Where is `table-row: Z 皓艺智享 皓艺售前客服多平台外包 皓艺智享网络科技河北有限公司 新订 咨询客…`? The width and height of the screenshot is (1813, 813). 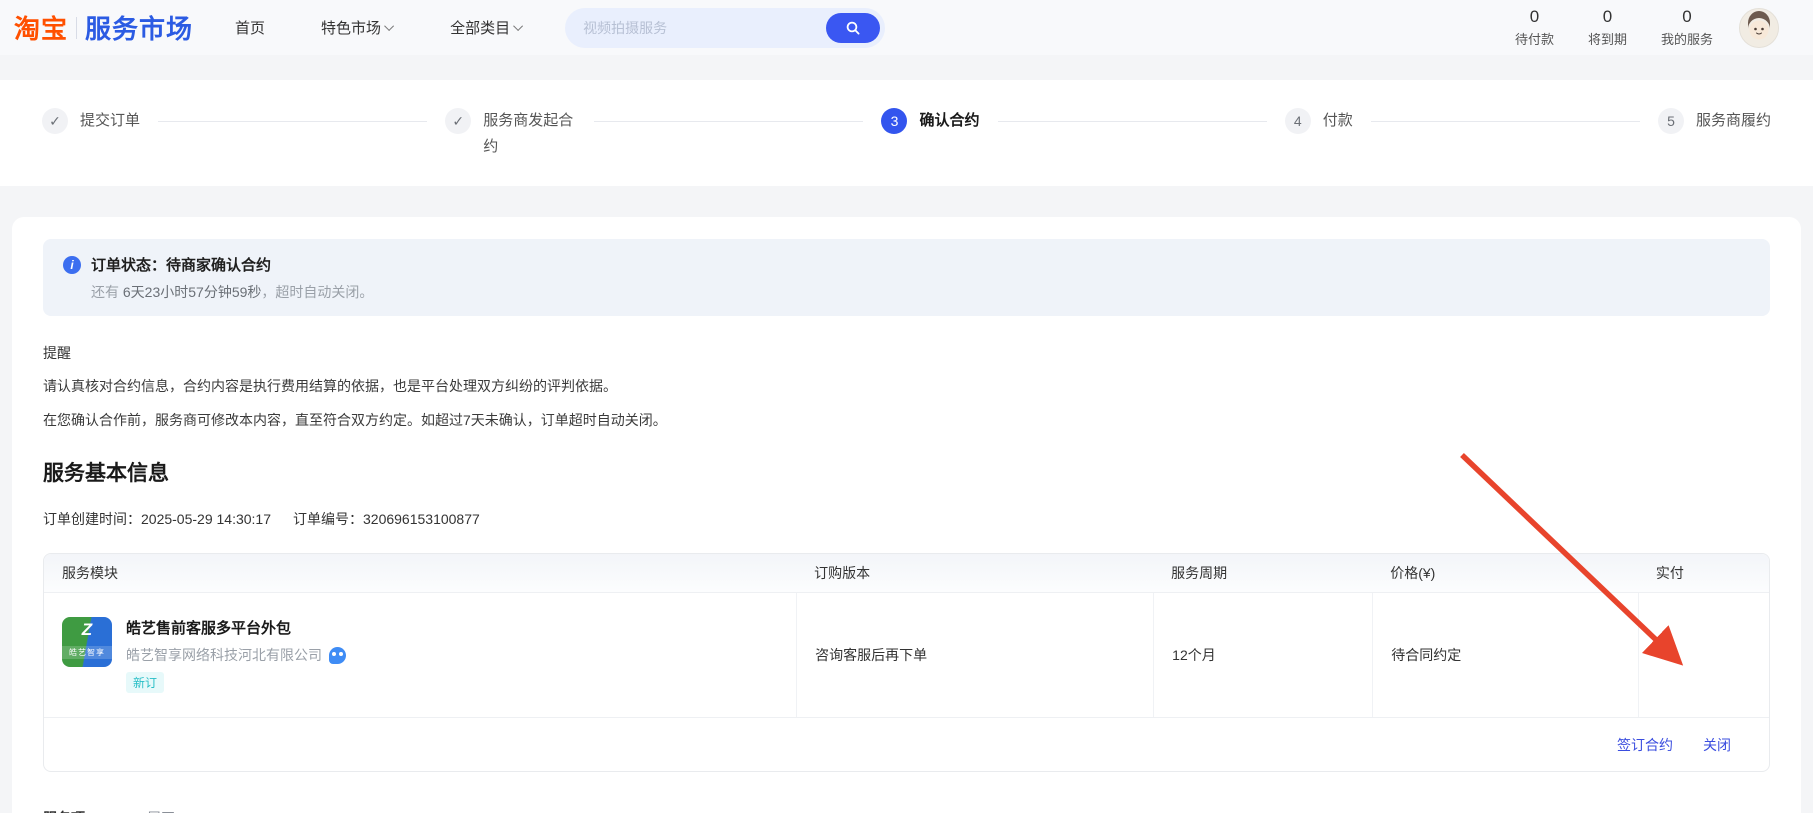
table-row: Z 皓艺智享 皓艺售前客服多平台外包 皓艺智享网络科技河北有限公司 新订 咨询客… is located at coordinates (906, 654).